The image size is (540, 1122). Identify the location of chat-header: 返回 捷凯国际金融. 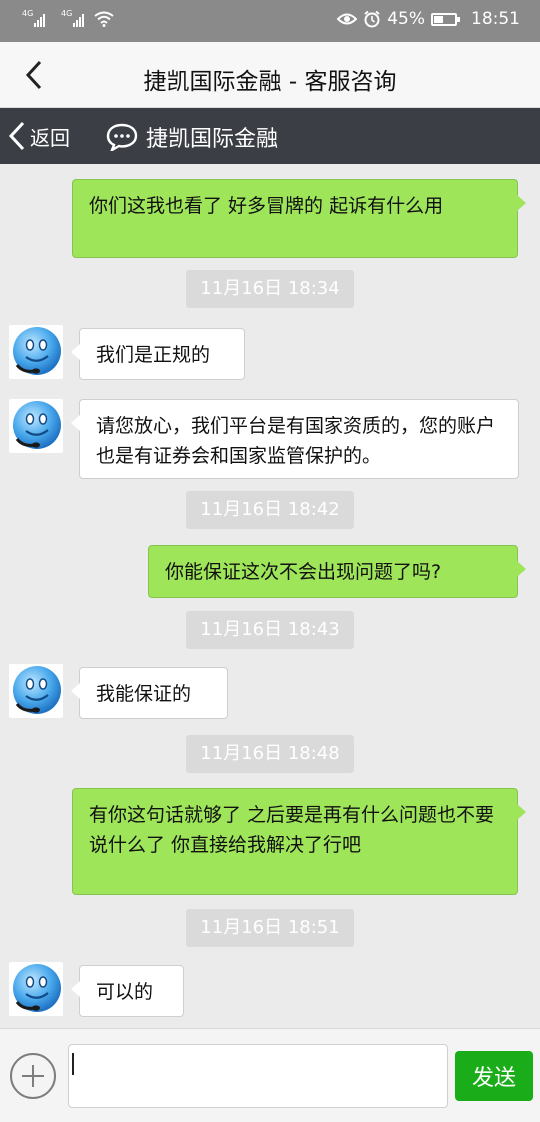
(270, 136).